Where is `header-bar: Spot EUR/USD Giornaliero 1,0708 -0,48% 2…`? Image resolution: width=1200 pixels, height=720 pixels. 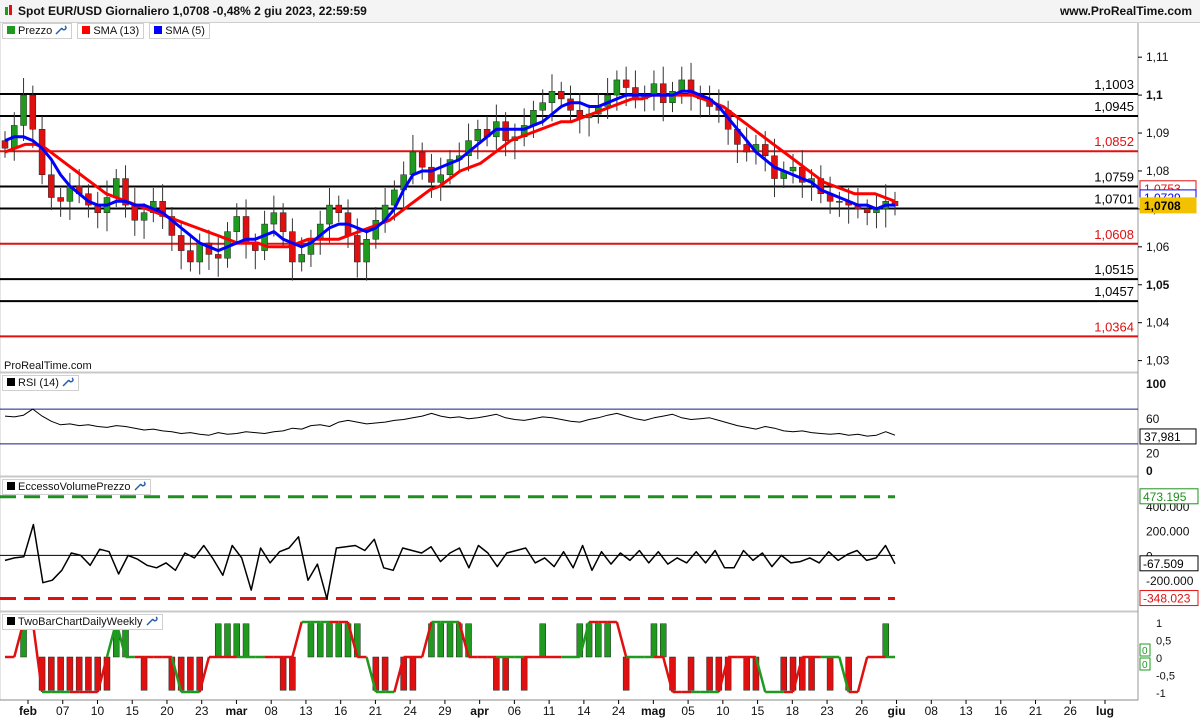
header-bar: Spot EUR/USD Giornaliero 1,0708 -0,48% 2… is located at coordinates (600, 11).